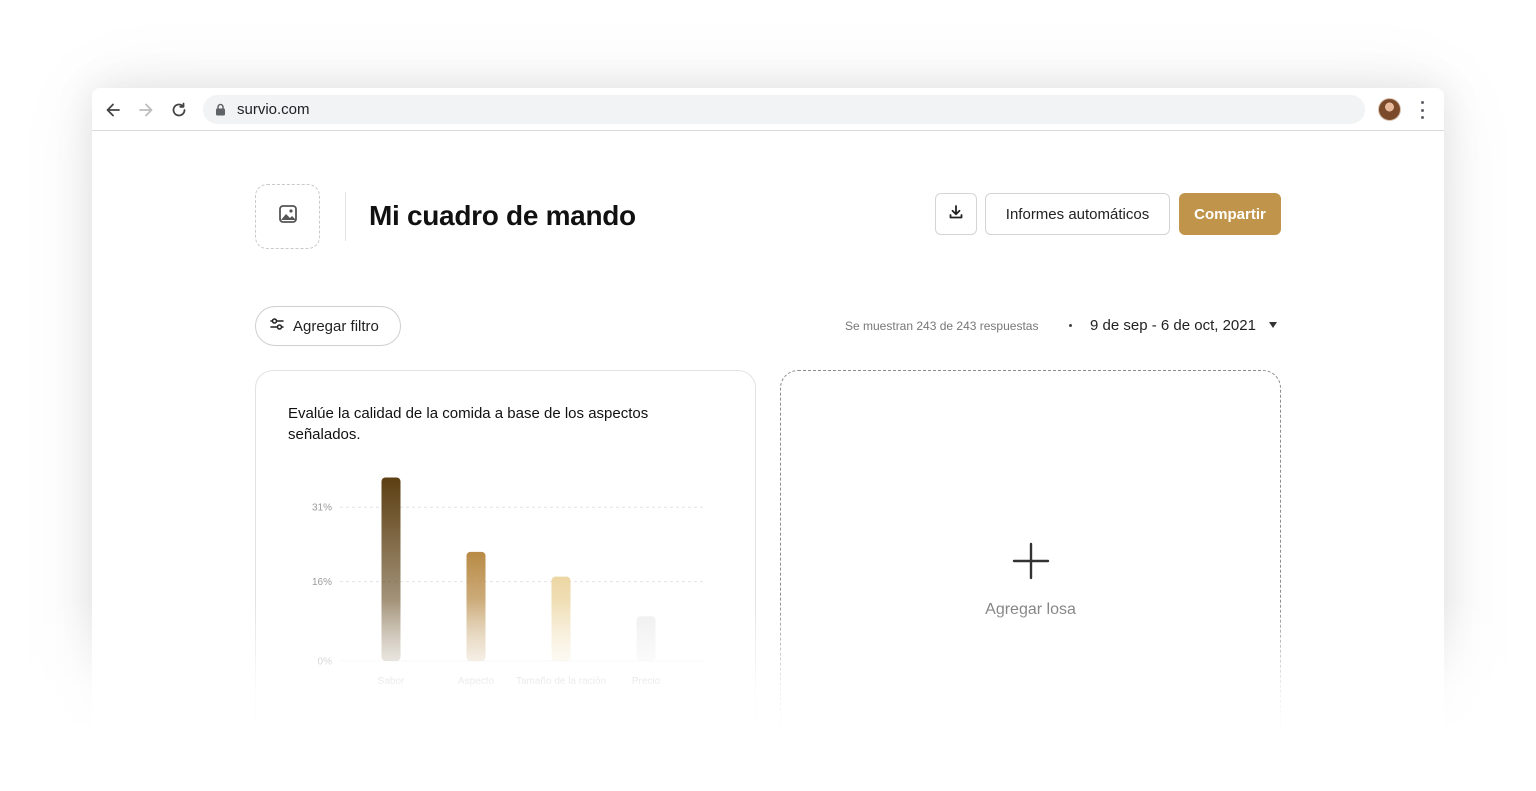  What do you see at coordinates (1389, 109) in the screenshot?
I see `avatar` at bounding box center [1389, 109].